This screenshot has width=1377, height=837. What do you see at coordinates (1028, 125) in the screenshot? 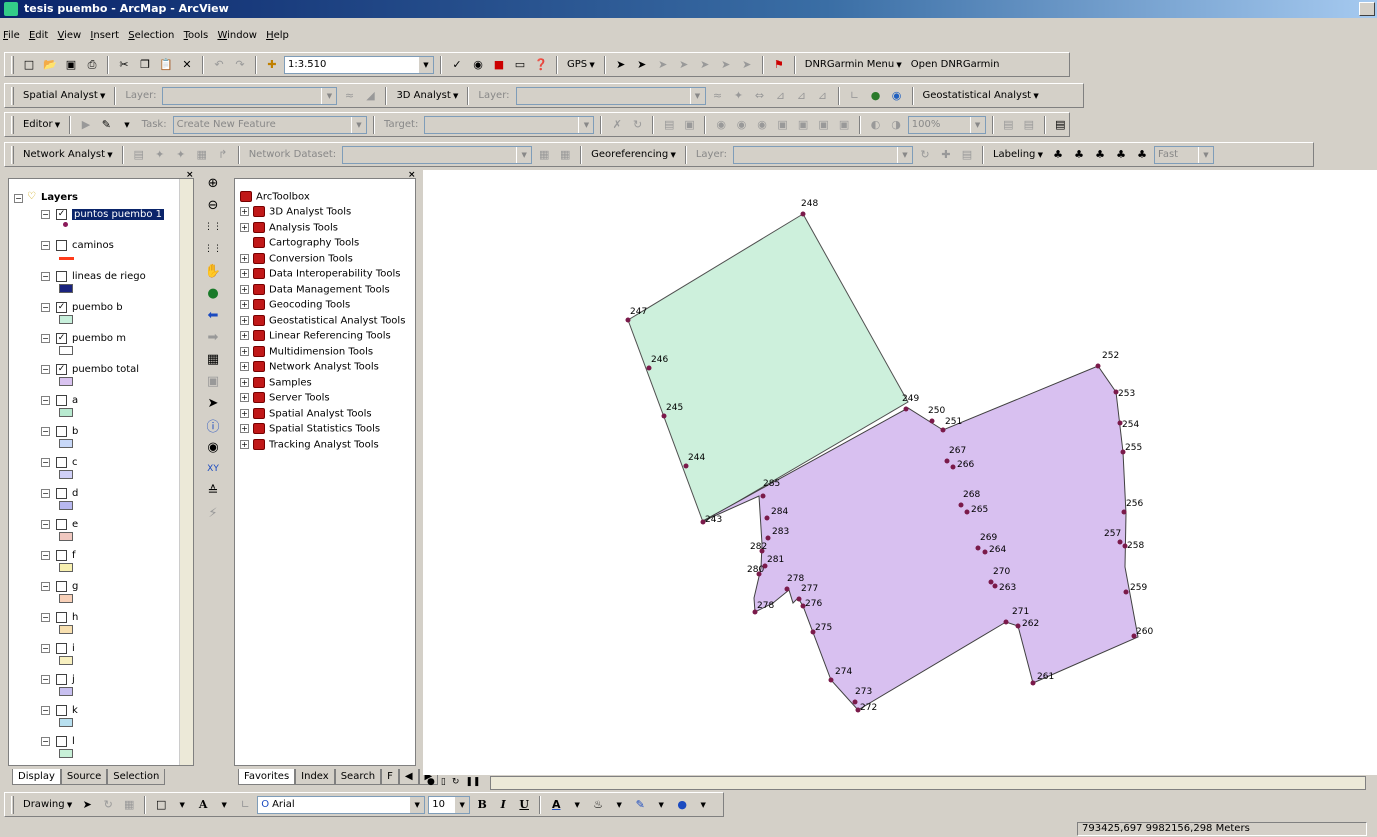
I see `display-icon: ▤` at bounding box center [1028, 125].